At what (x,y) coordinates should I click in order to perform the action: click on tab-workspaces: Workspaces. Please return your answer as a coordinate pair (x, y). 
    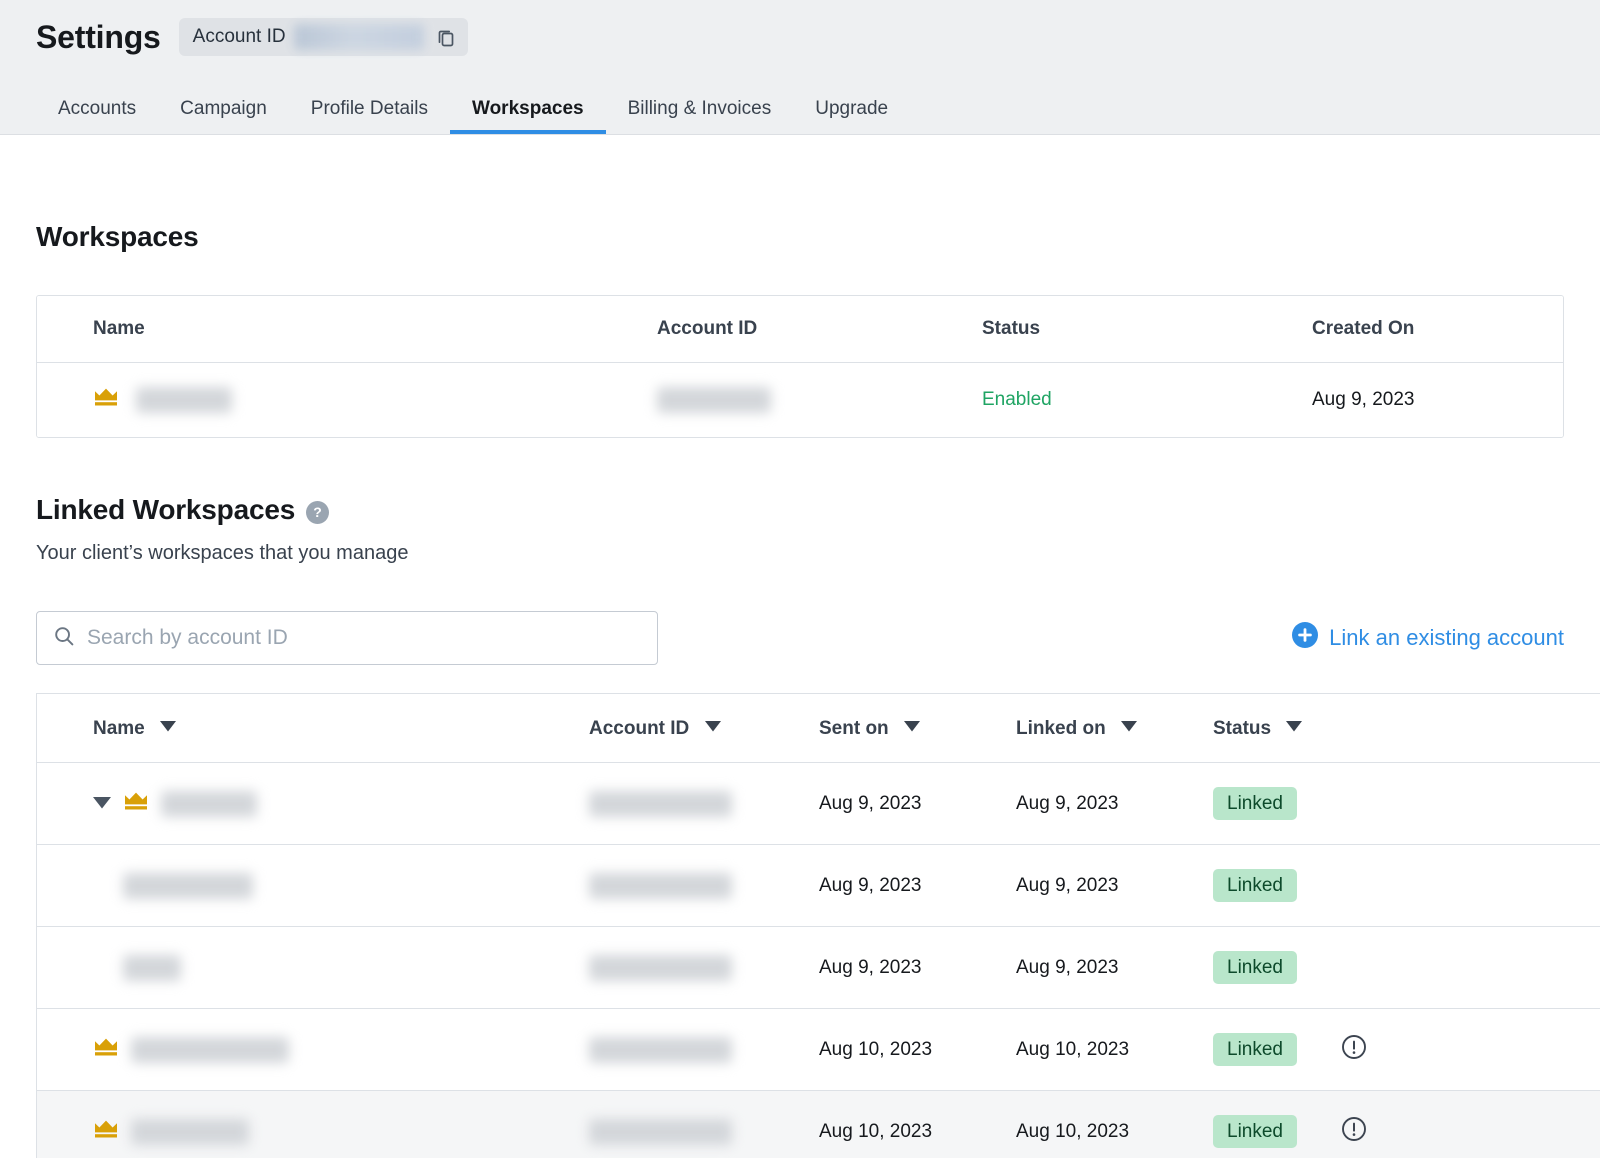
    Looking at the image, I should click on (527, 111).